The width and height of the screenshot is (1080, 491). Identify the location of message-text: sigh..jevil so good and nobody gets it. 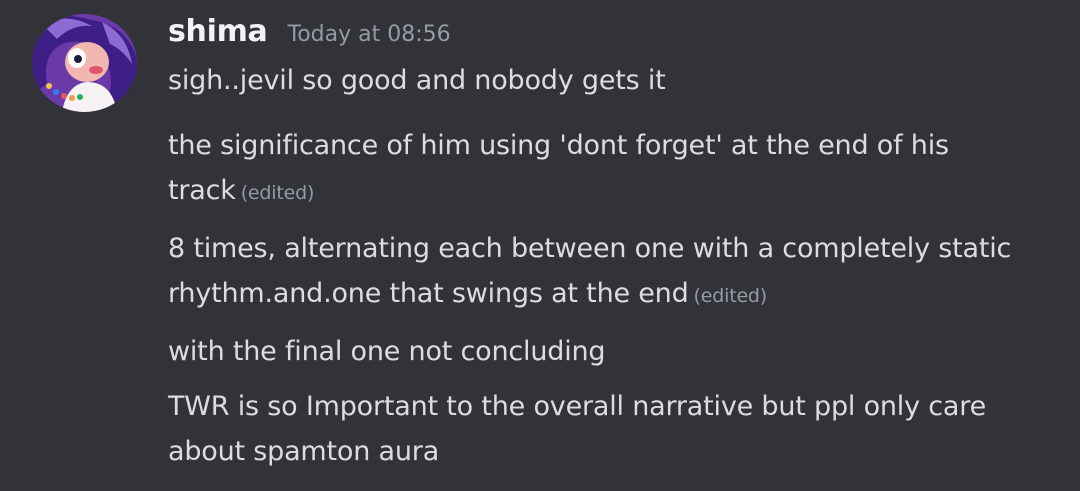
(417, 80).